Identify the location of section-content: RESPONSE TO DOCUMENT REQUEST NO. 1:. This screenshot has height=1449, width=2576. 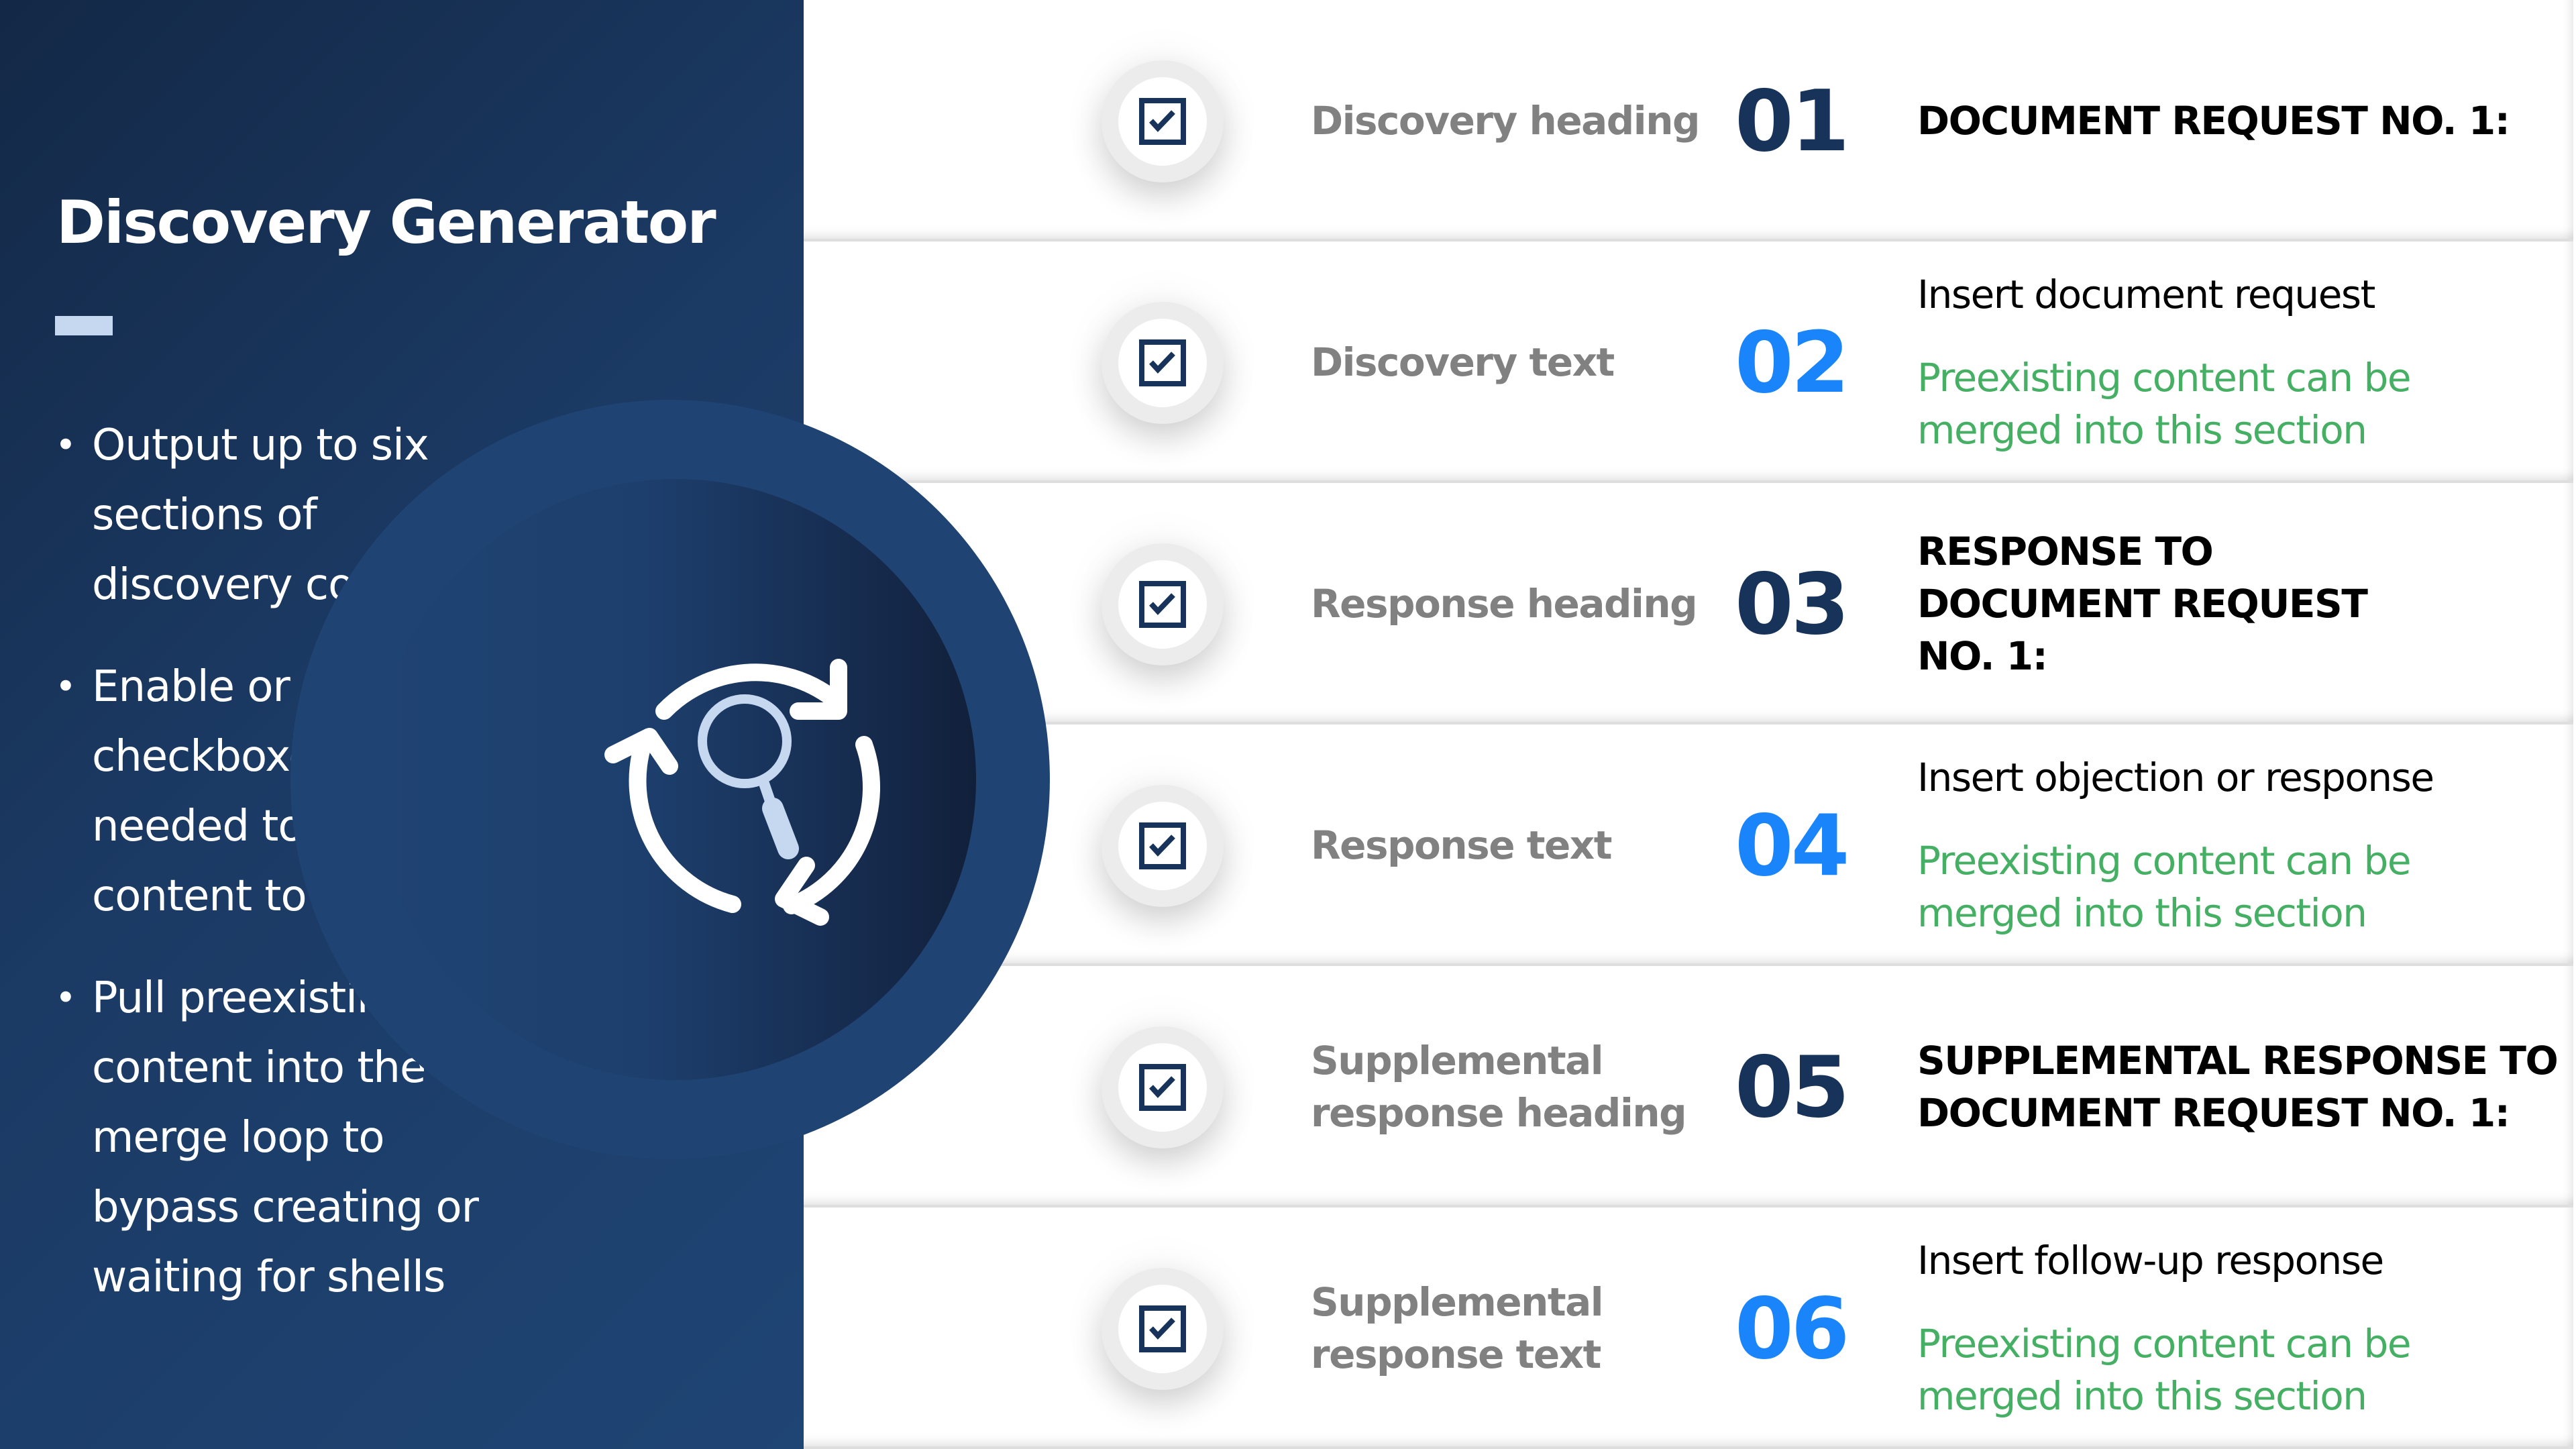
(2239, 603).